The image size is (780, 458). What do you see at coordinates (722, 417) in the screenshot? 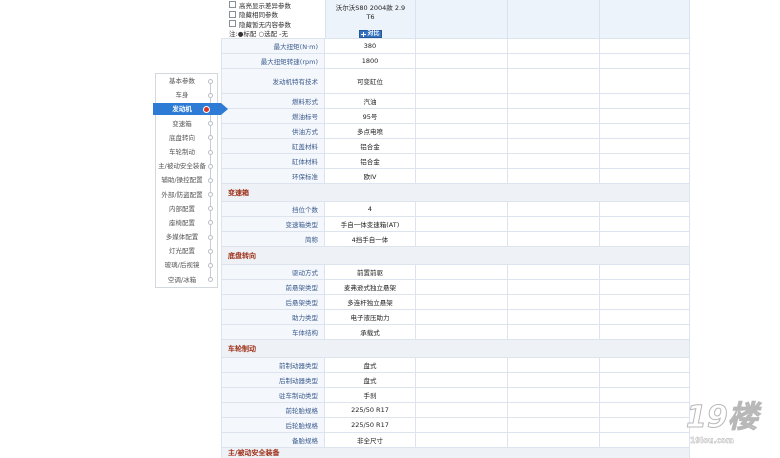
I see `watermark-logo: 19楼` at bounding box center [722, 417].